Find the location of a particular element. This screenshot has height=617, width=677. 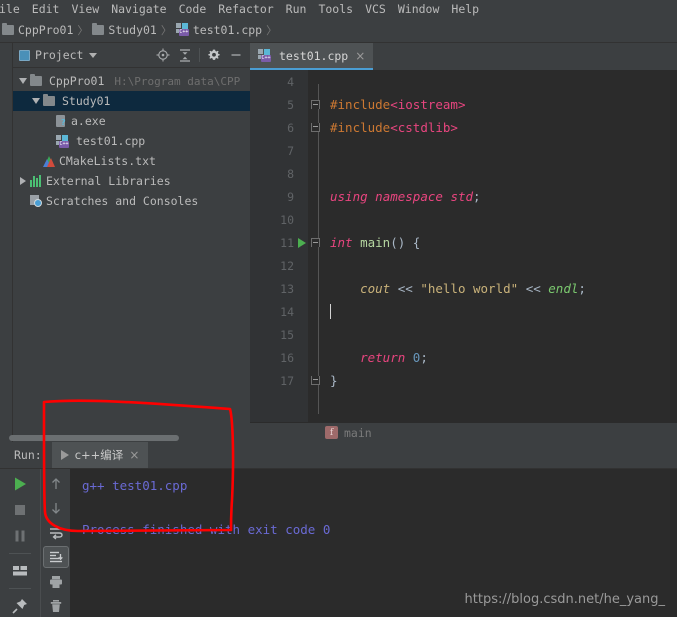

scroll-to-end-icon is located at coordinates (55, 557).